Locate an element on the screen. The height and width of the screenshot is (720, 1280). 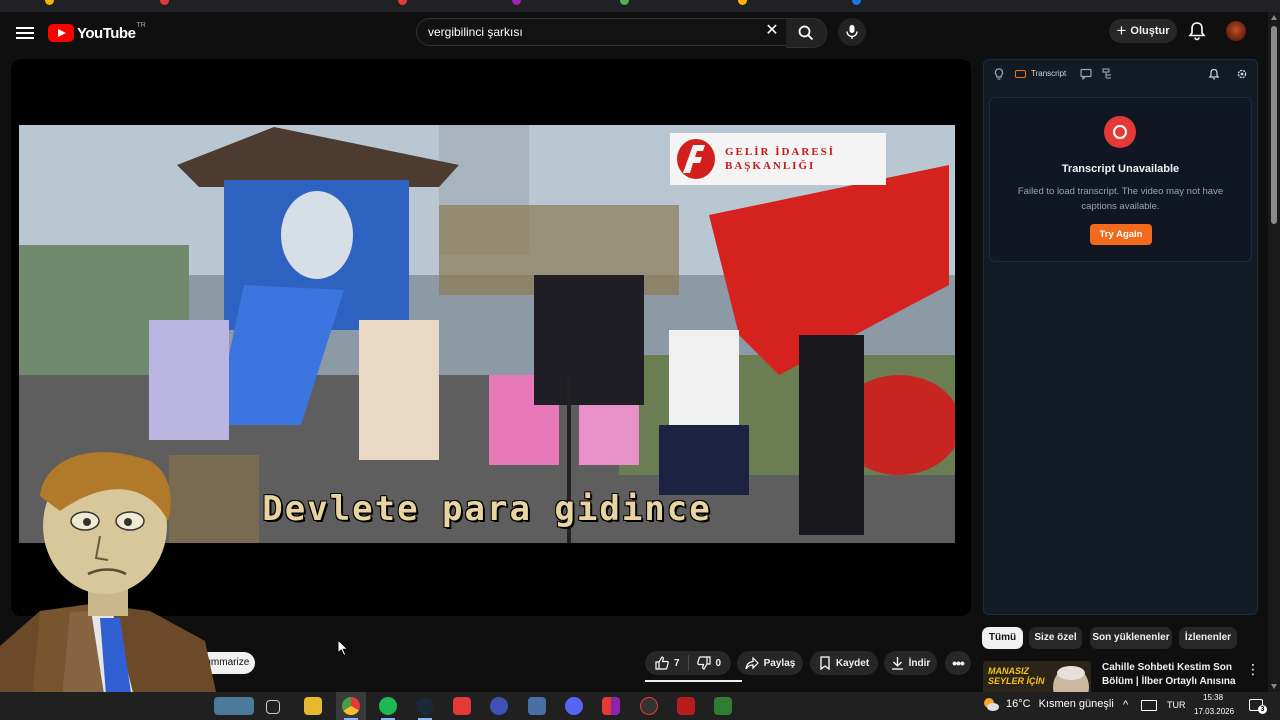
broadcaster-watermark: GELİR İDARESİ BAŞKANLIĞI is located at coordinates (778, 159).